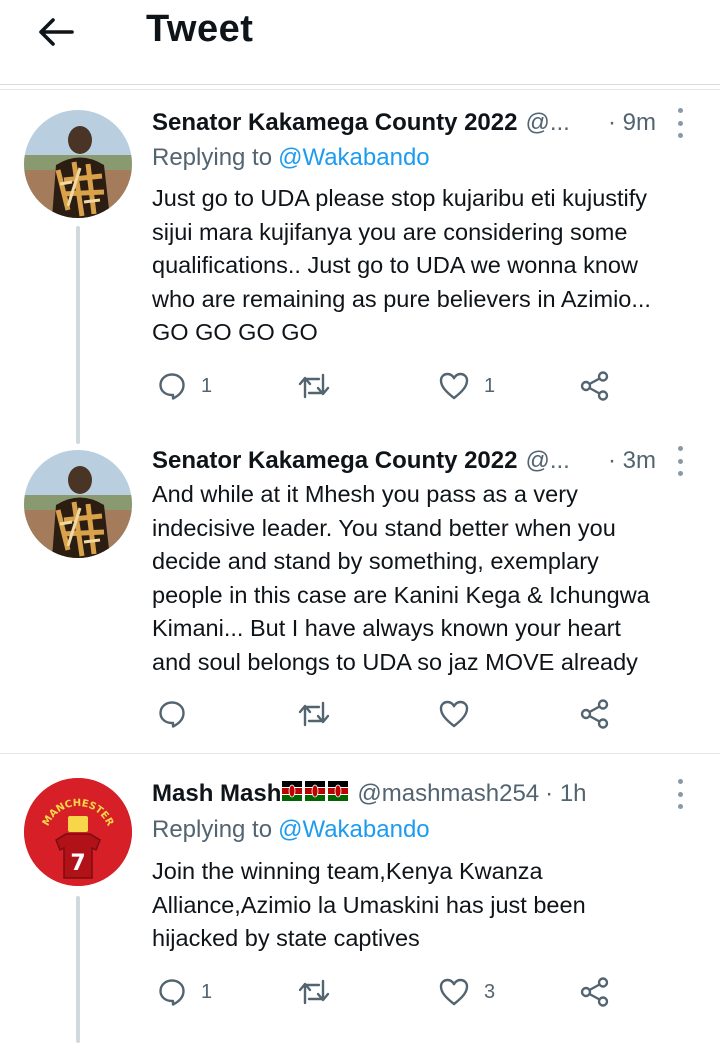 This screenshot has width=720, height=1043. I want to click on tweet-meta: Senator Kakamega County 2022 @... · 9m, so click(404, 123).